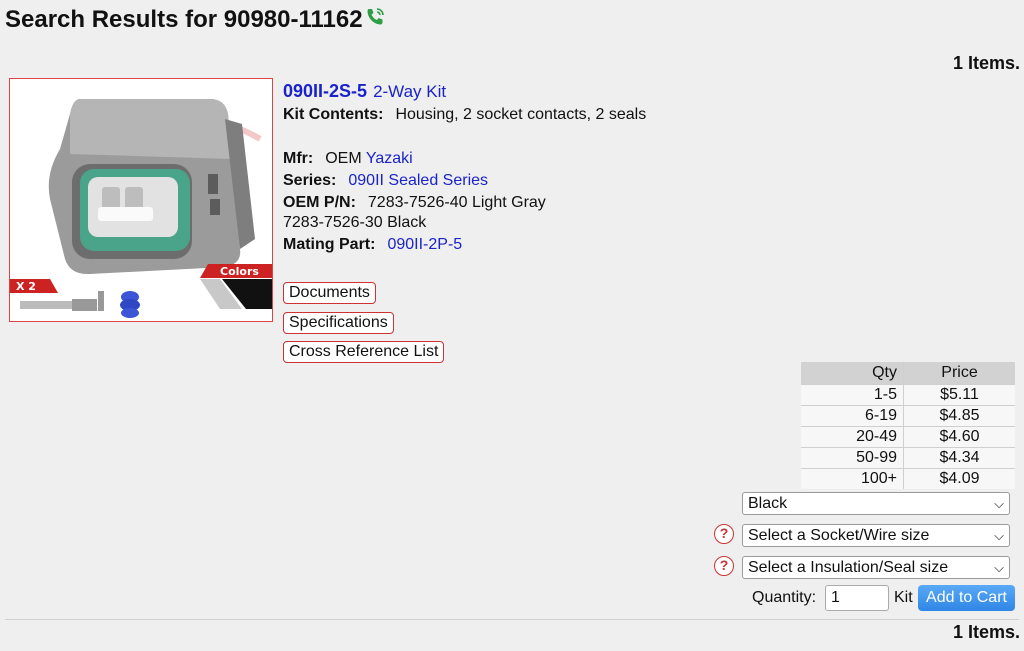 The width and height of the screenshot is (1024, 651). What do you see at coordinates (464, 159) in the screenshot?
I see `mfr-row: Mfr: OEM Yazaki` at bounding box center [464, 159].